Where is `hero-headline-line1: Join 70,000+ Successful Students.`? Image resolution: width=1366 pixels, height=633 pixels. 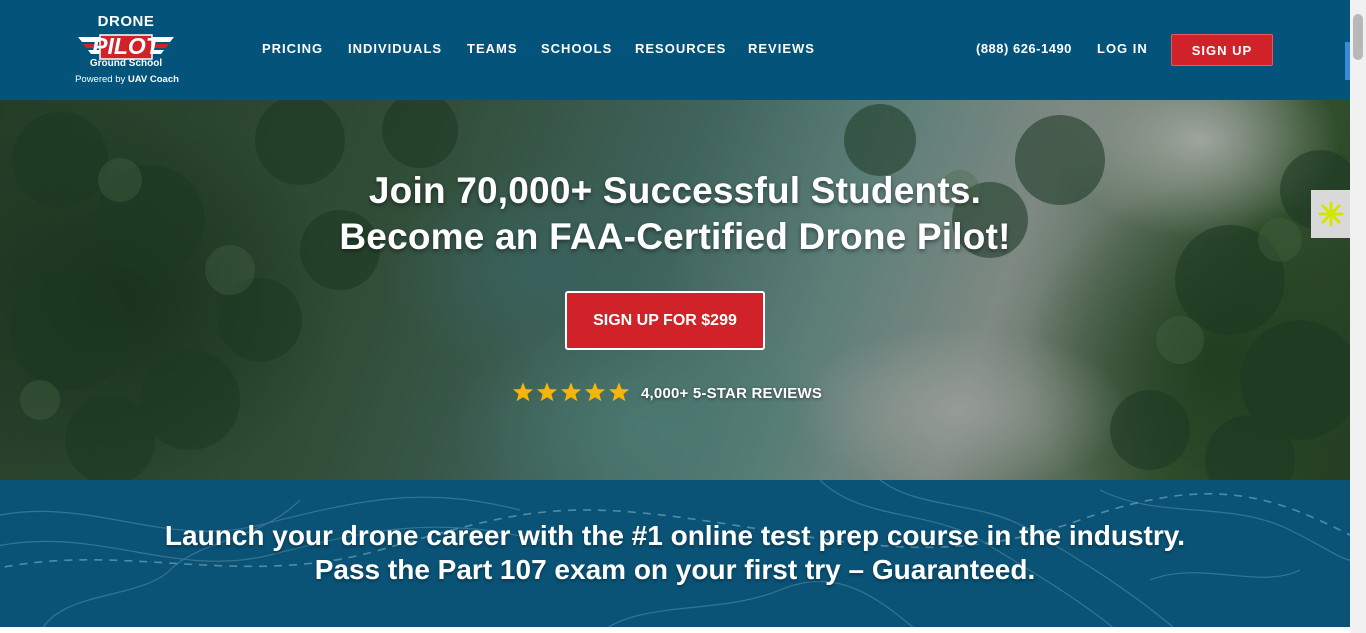
hero-headline-line1: Join 70,000+ Successful Students. is located at coordinates (675, 190).